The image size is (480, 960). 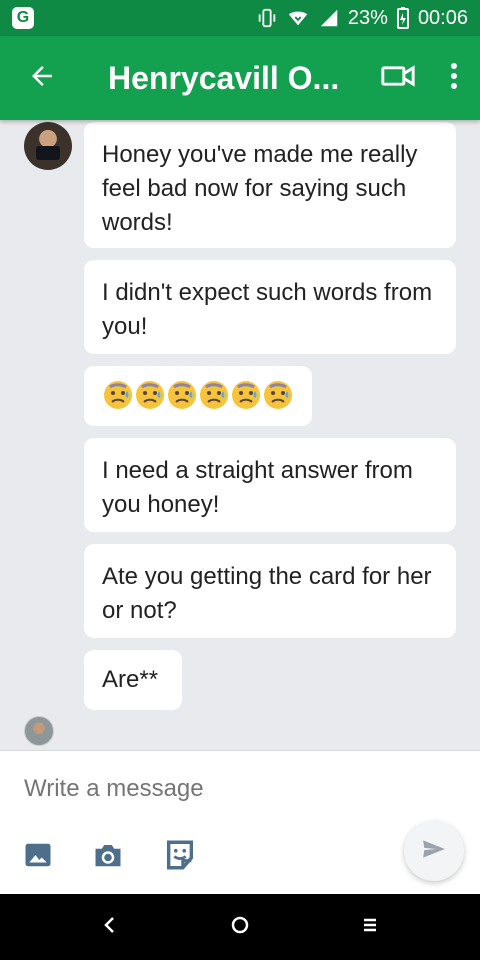 I want to click on more-vert-icon, so click(x=454, y=78).